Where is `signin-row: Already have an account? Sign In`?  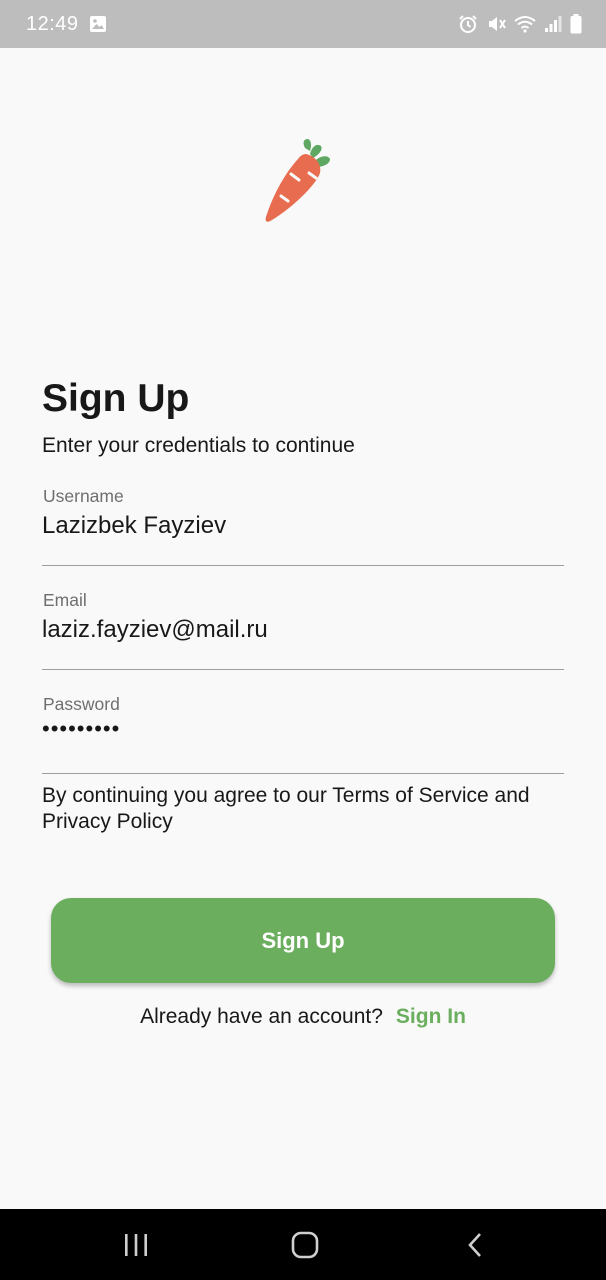
signin-row: Already have an account? Sign In is located at coordinates (303, 1017).